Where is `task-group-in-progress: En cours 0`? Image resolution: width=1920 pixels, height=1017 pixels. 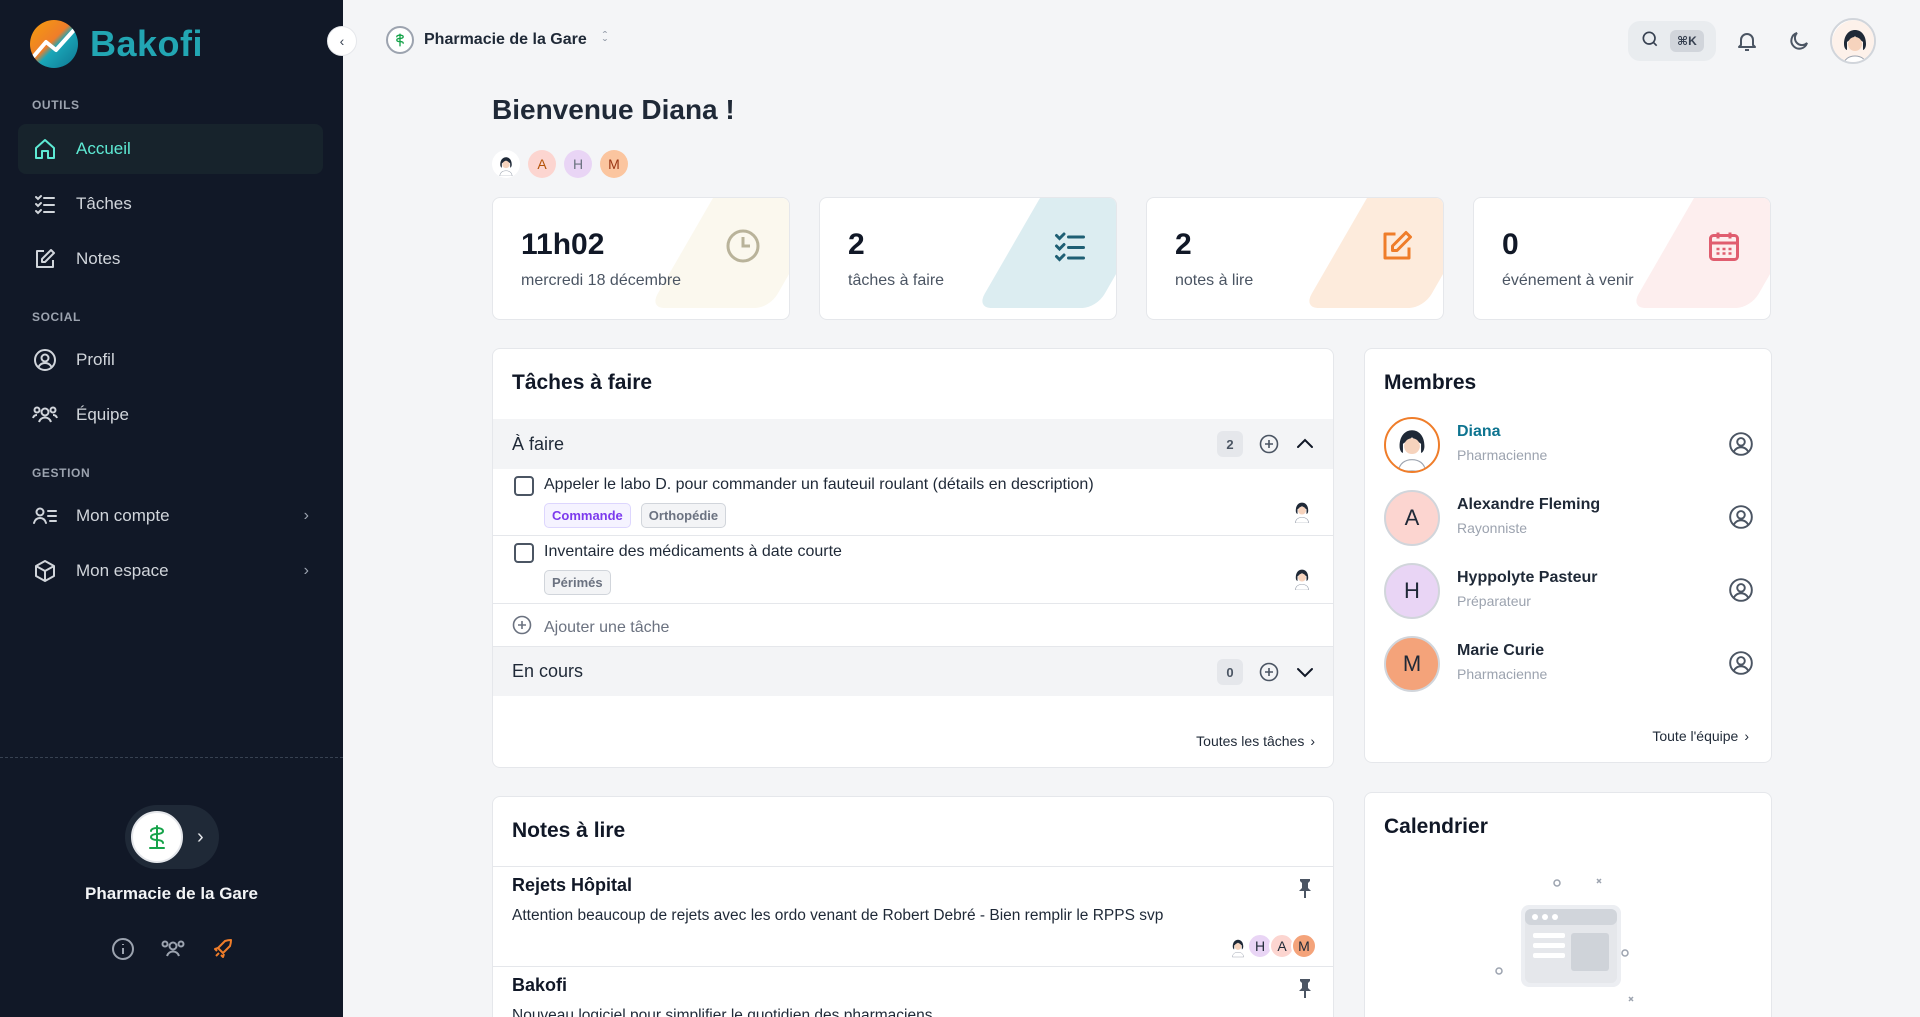
task-group-in-progress: En cours 0 is located at coordinates (913, 671).